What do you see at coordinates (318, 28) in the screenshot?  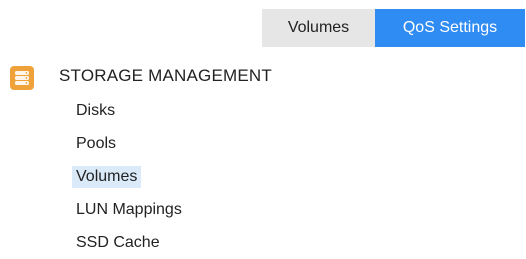 I see `tab-volumes: Volumes` at bounding box center [318, 28].